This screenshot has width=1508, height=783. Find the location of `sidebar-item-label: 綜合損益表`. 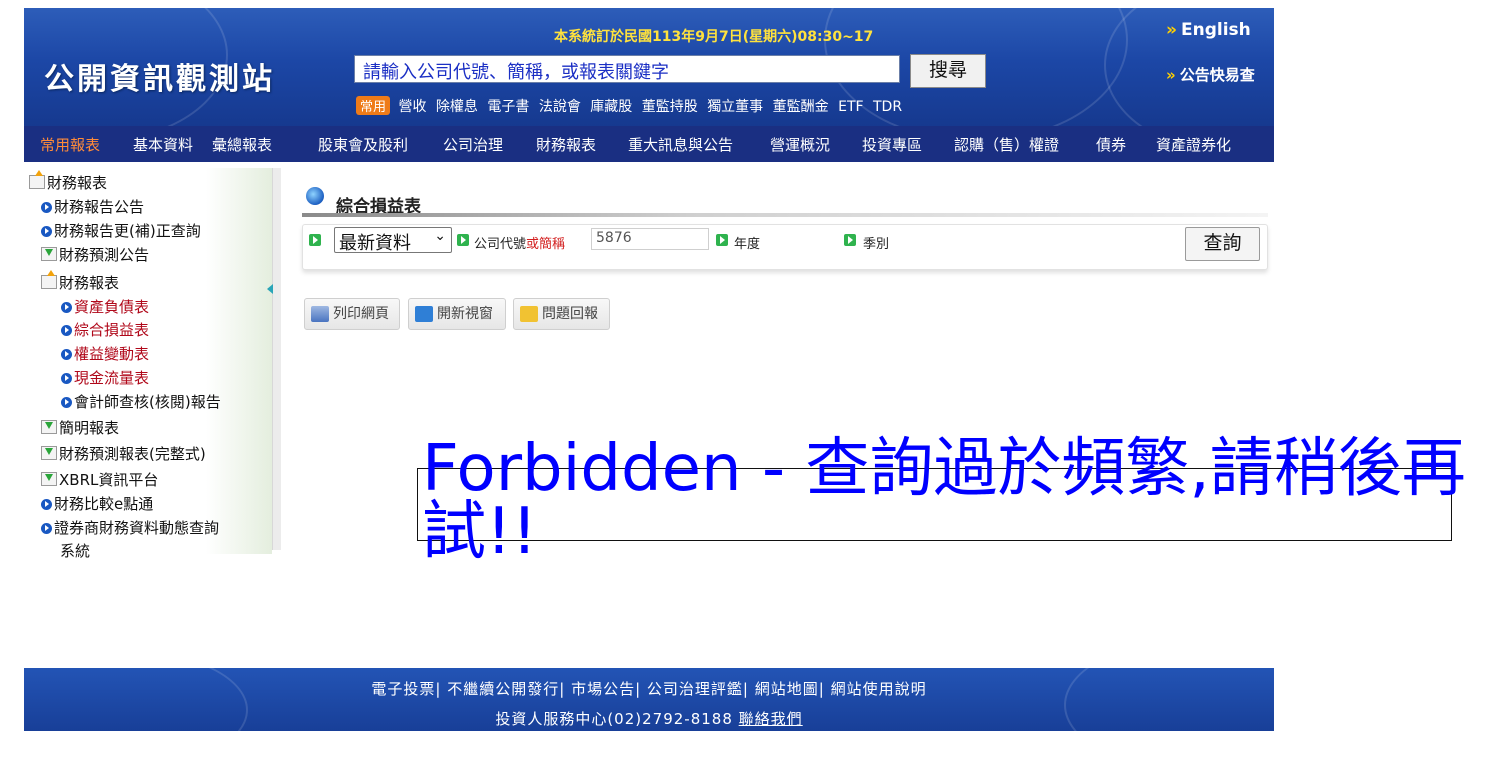

sidebar-item-label: 綜合損益表 is located at coordinates (112, 330).